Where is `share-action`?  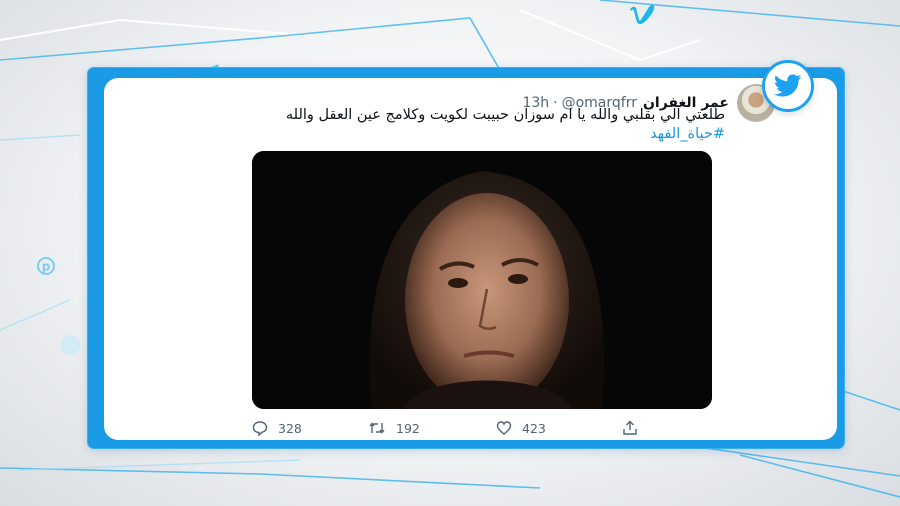
share-action is located at coordinates (635, 428).